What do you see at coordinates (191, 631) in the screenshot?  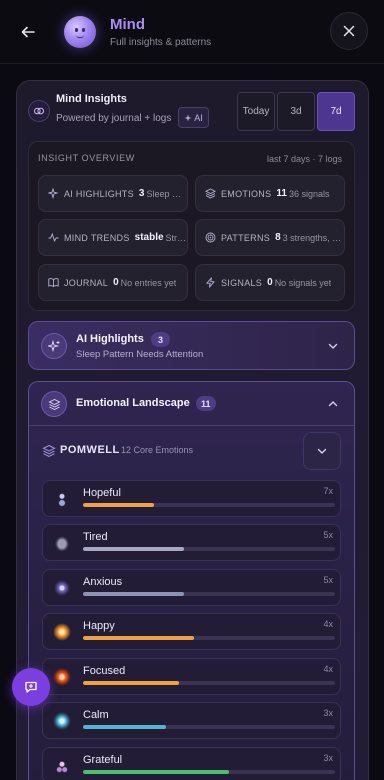 I see `emotion-row-happy: Happy 4x` at bounding box center [191, 631].